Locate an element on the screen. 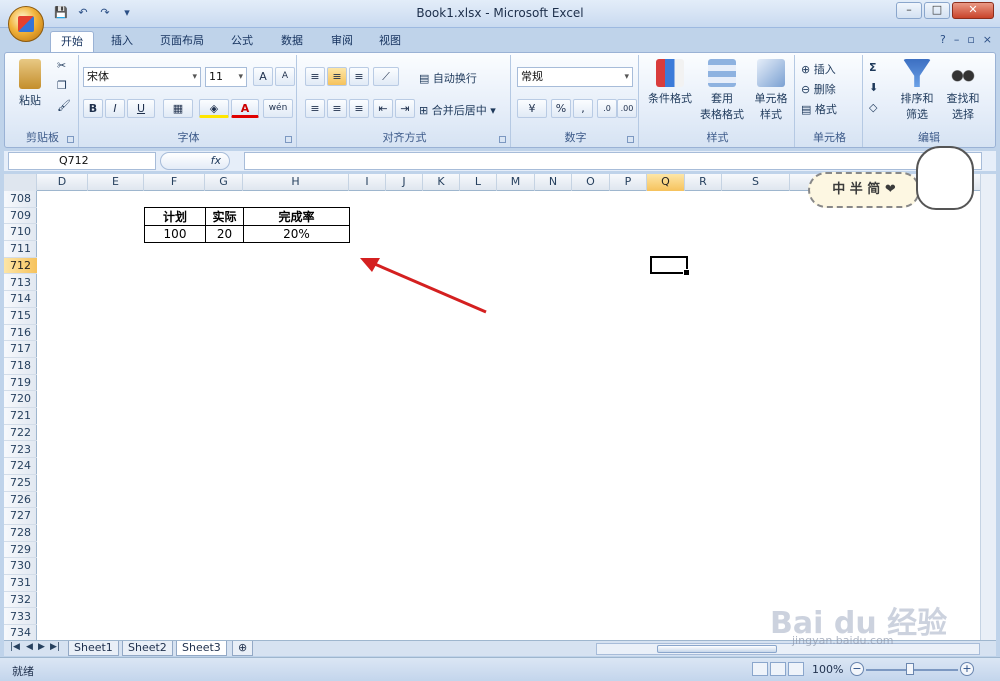  column-header-d: D is located at coordinates (62, 182).